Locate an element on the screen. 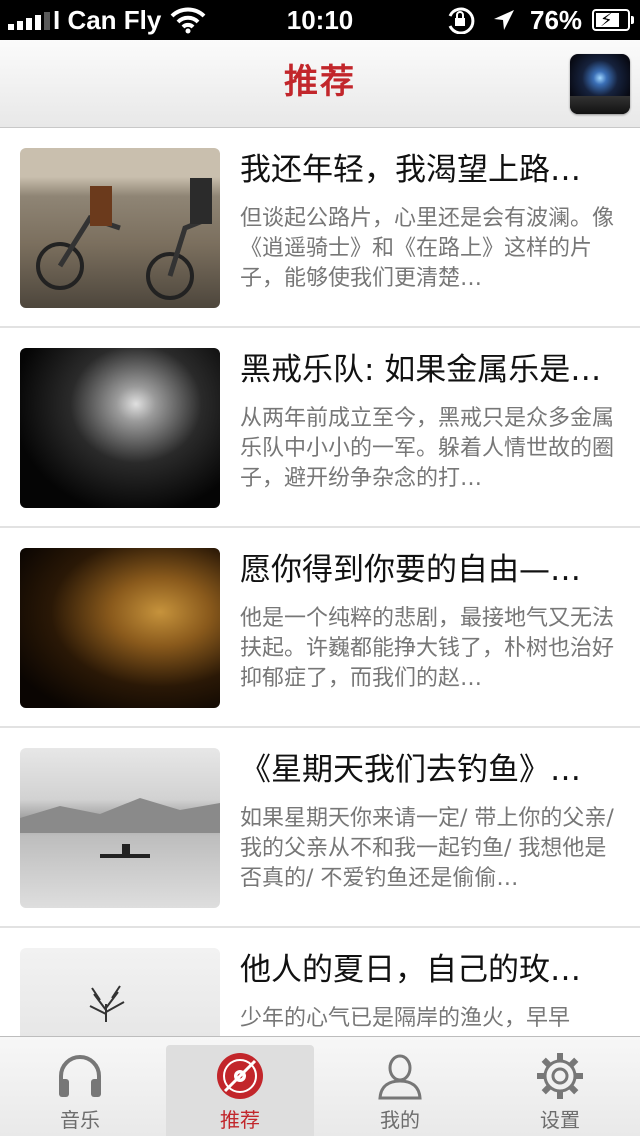  battery-percent: 76% is located at coordinates (556, 20).